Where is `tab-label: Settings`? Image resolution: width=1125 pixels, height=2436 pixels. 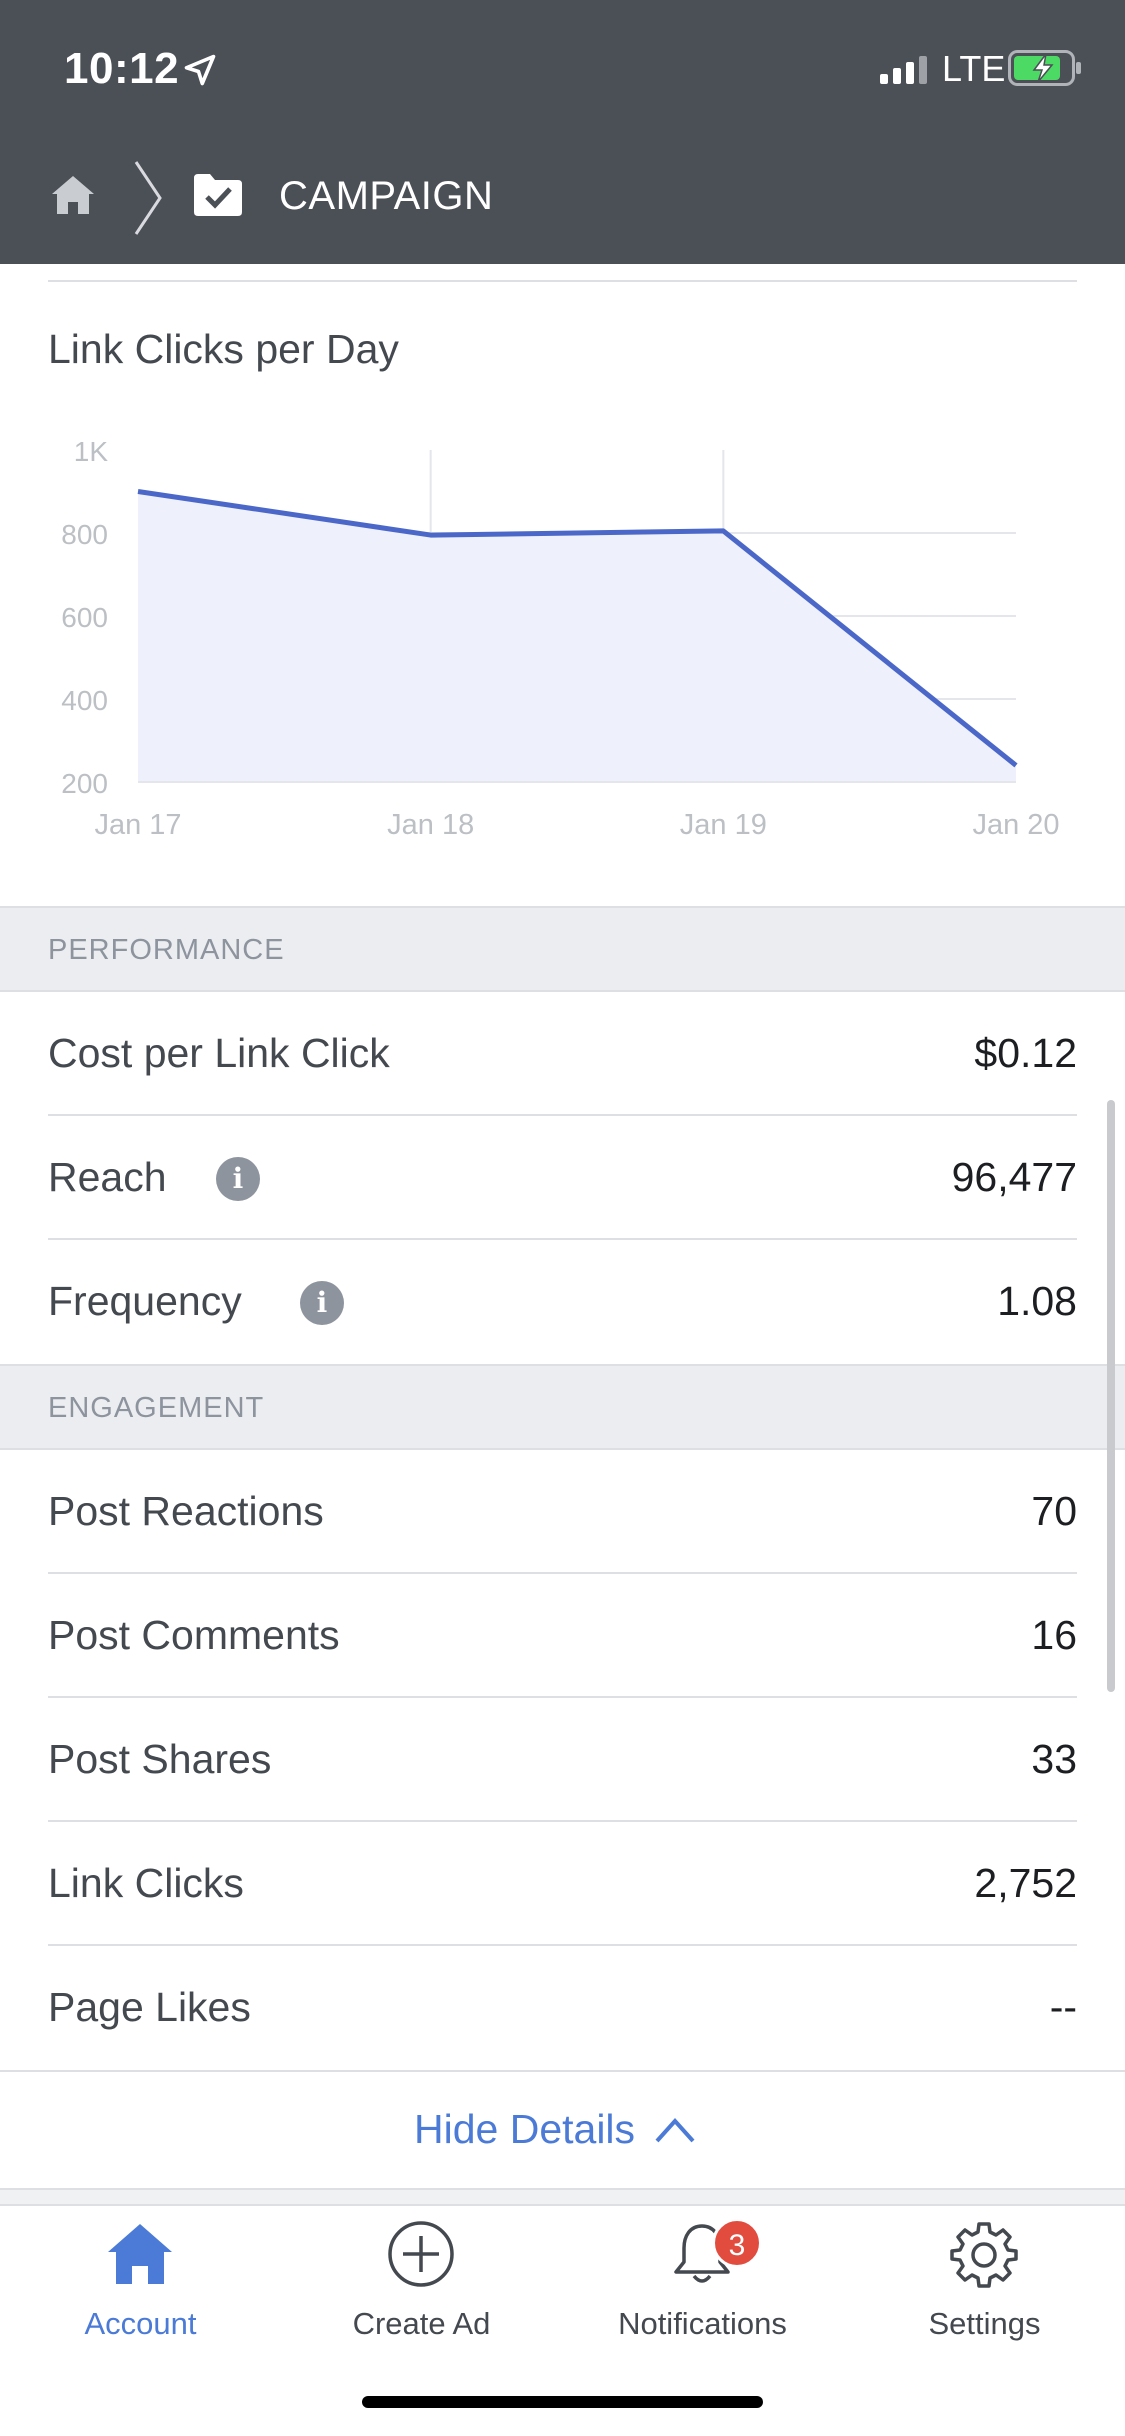 tab-label: Settings is located at coordinates (984, 2323).